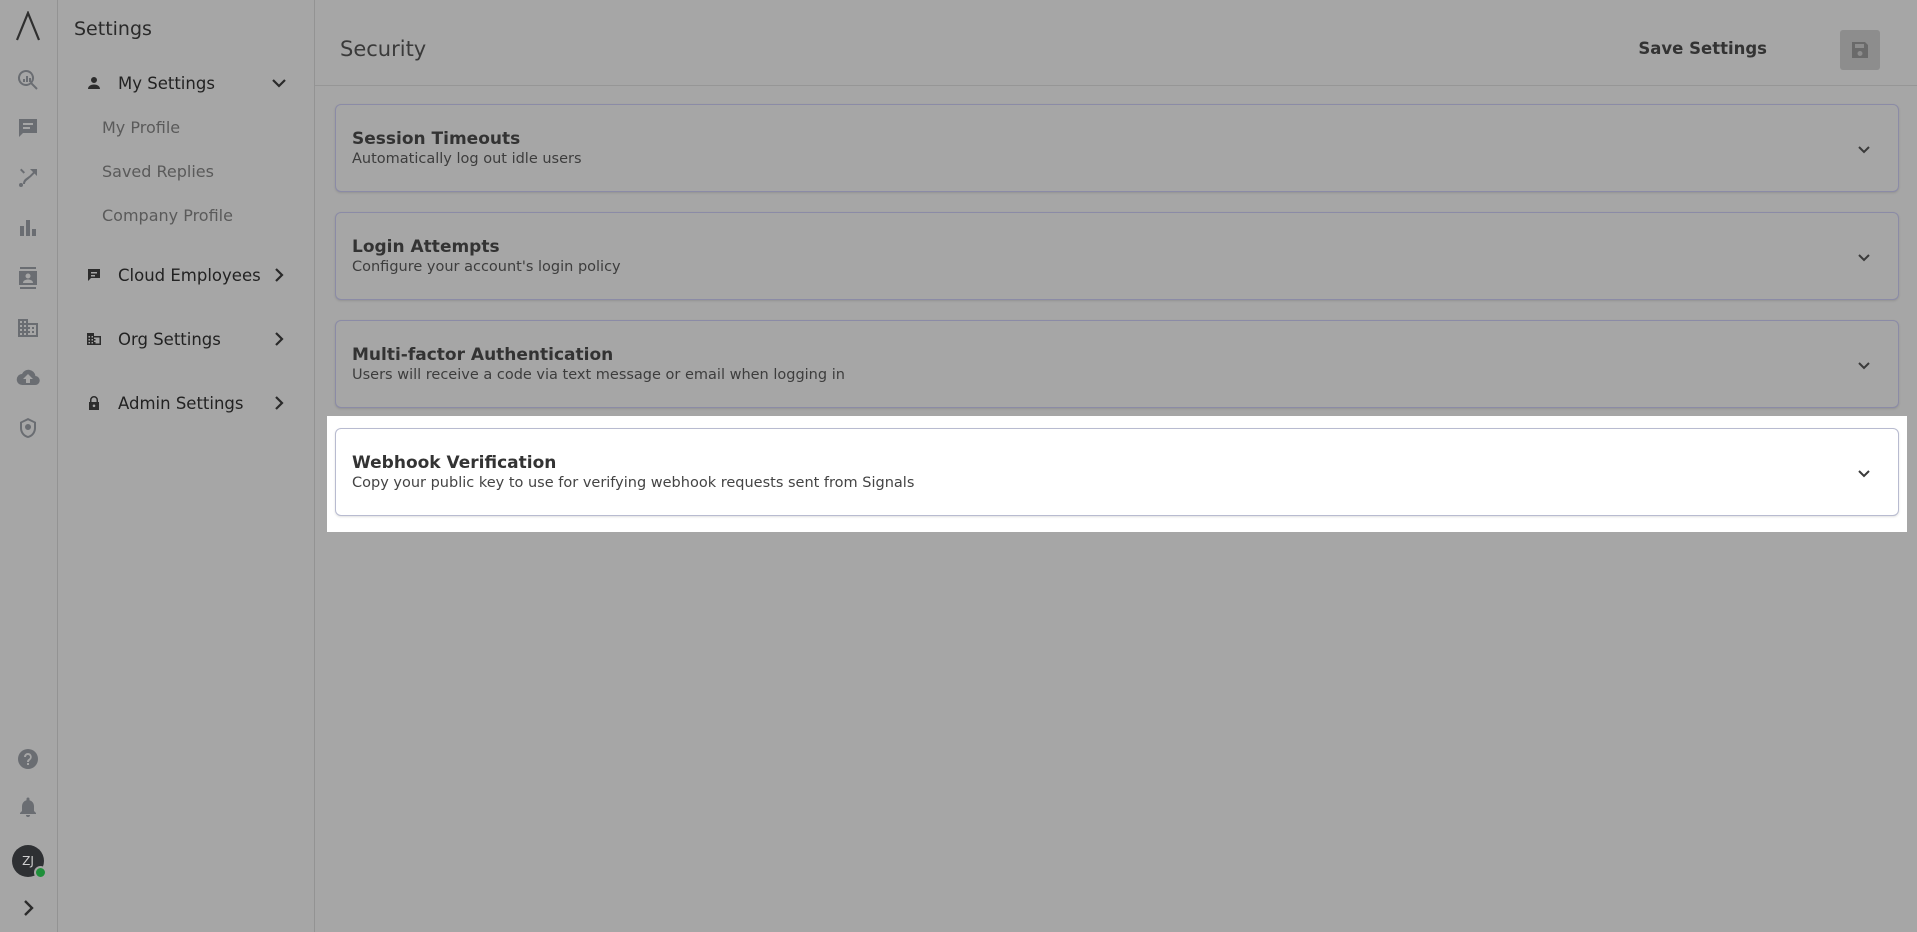 The width and height of the screenshot is (1917, 932). I want to click on bell-icon, so click(28, 807).